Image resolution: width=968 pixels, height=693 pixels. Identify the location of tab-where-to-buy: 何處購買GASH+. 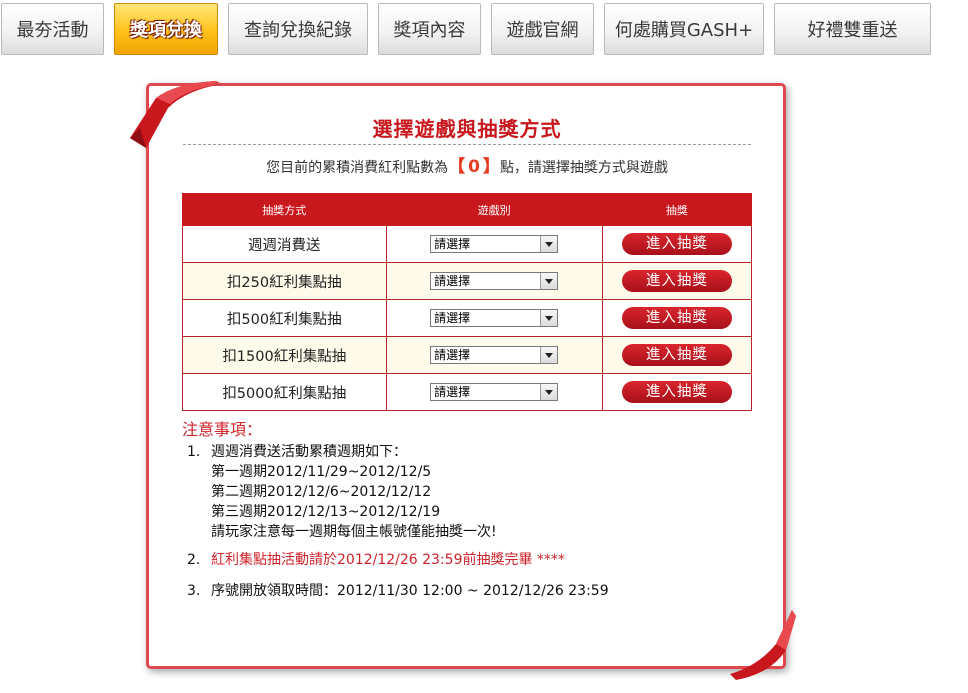
(684, 29).